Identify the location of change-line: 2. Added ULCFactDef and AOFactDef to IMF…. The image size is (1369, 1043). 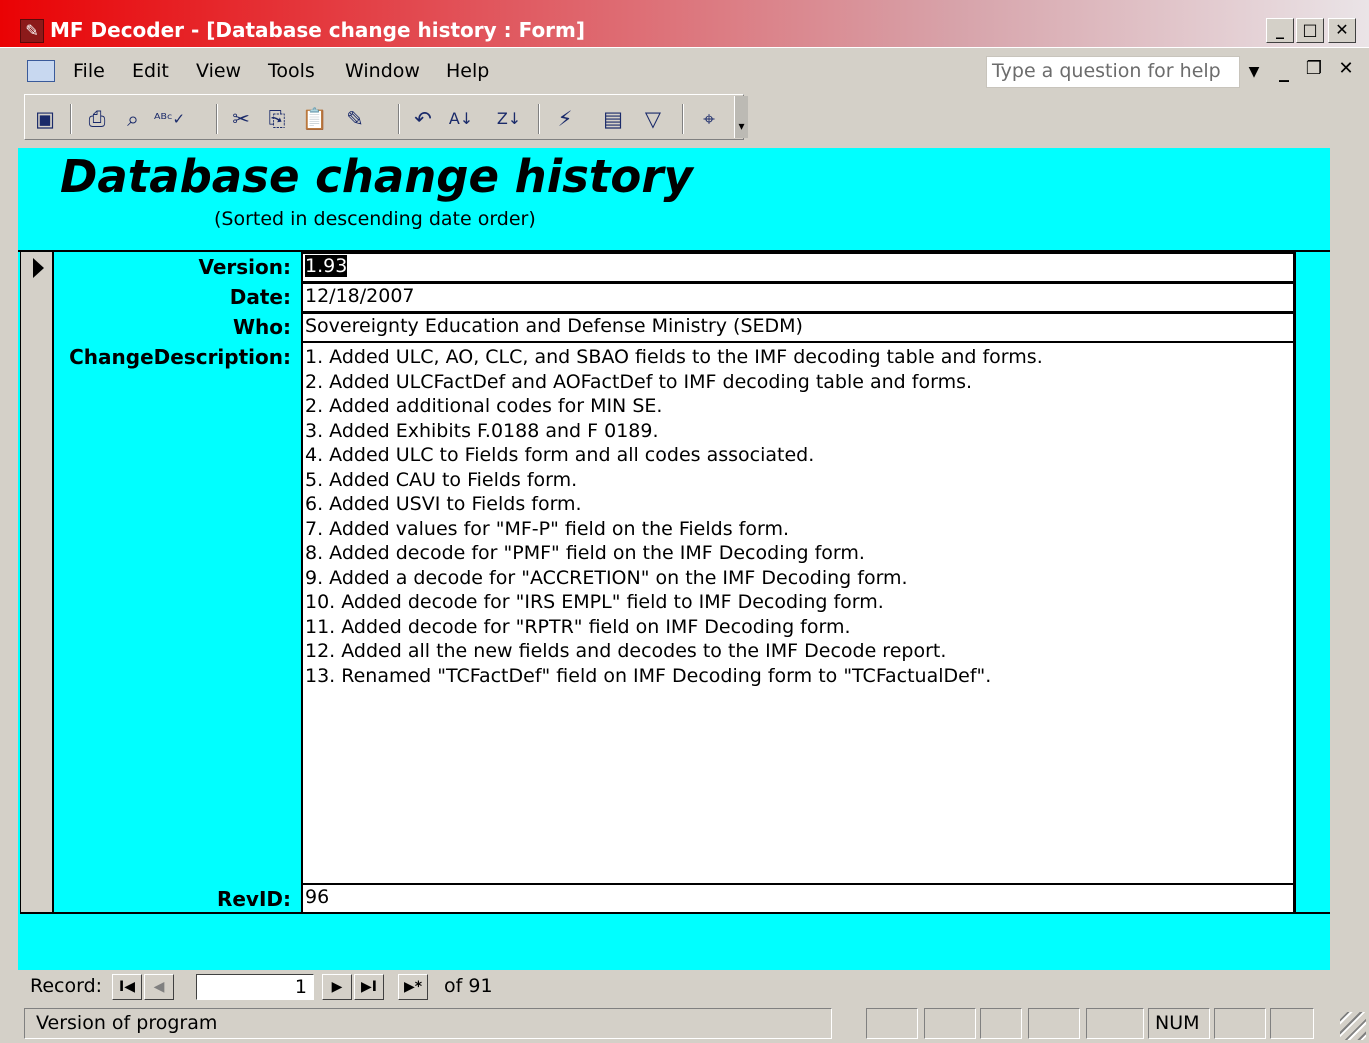
(639, 381).